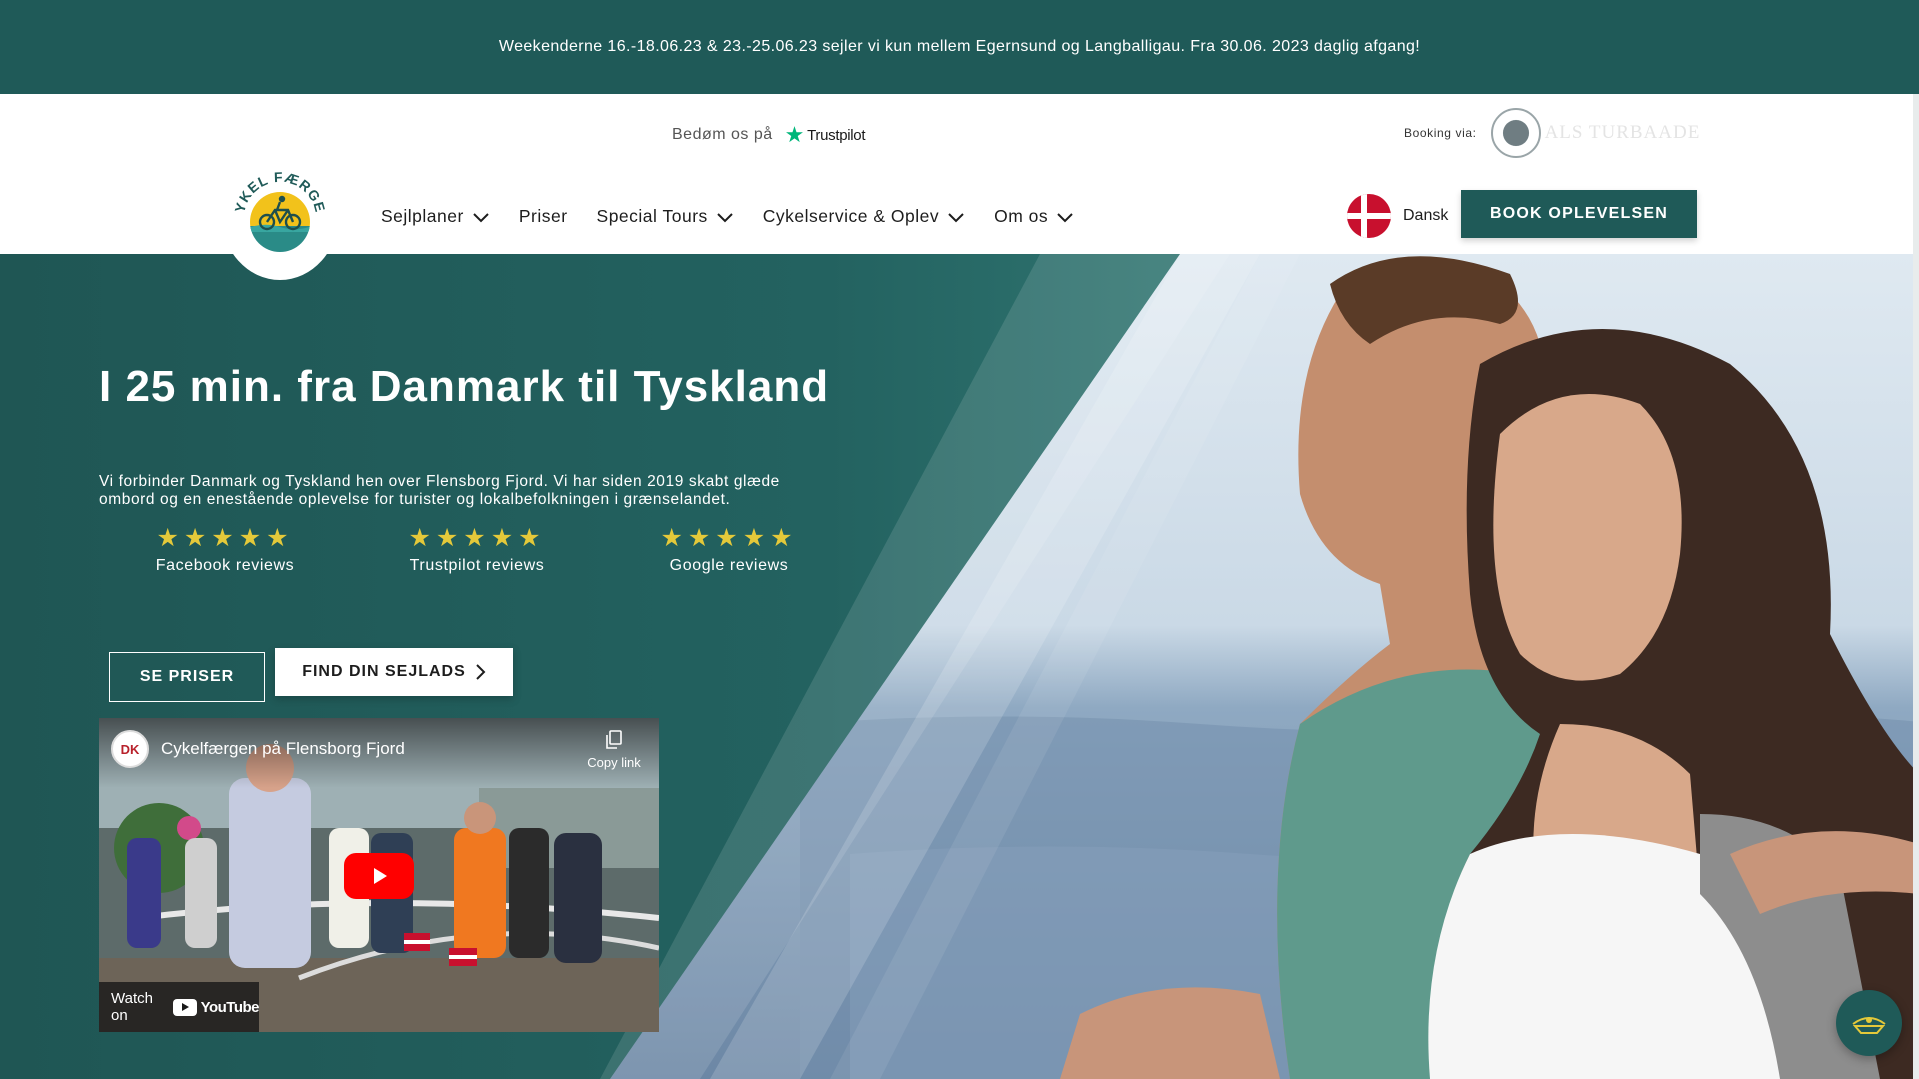 The image size is (1919, 1079). What do you see at coordinates (279, 208) in the screenshot?
I see `cykelfaergen-logo-icon: CYKEL FÆRGEN` at bounding box center [279, 208].